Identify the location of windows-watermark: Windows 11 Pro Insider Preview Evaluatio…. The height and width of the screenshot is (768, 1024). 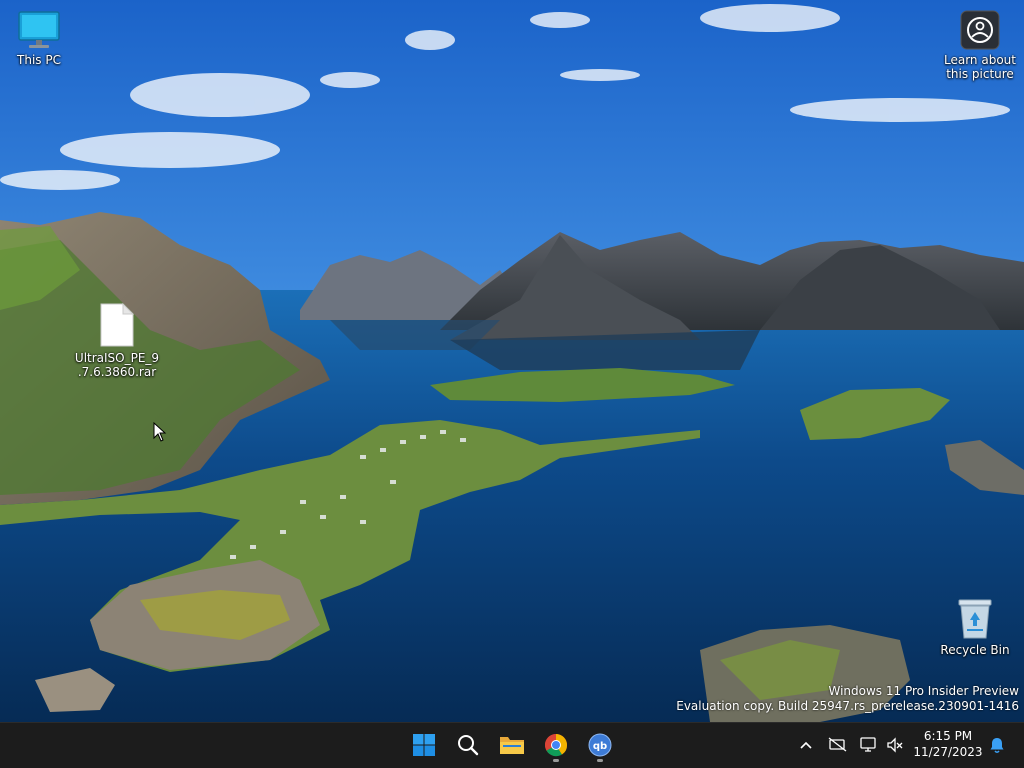
(847, 699).